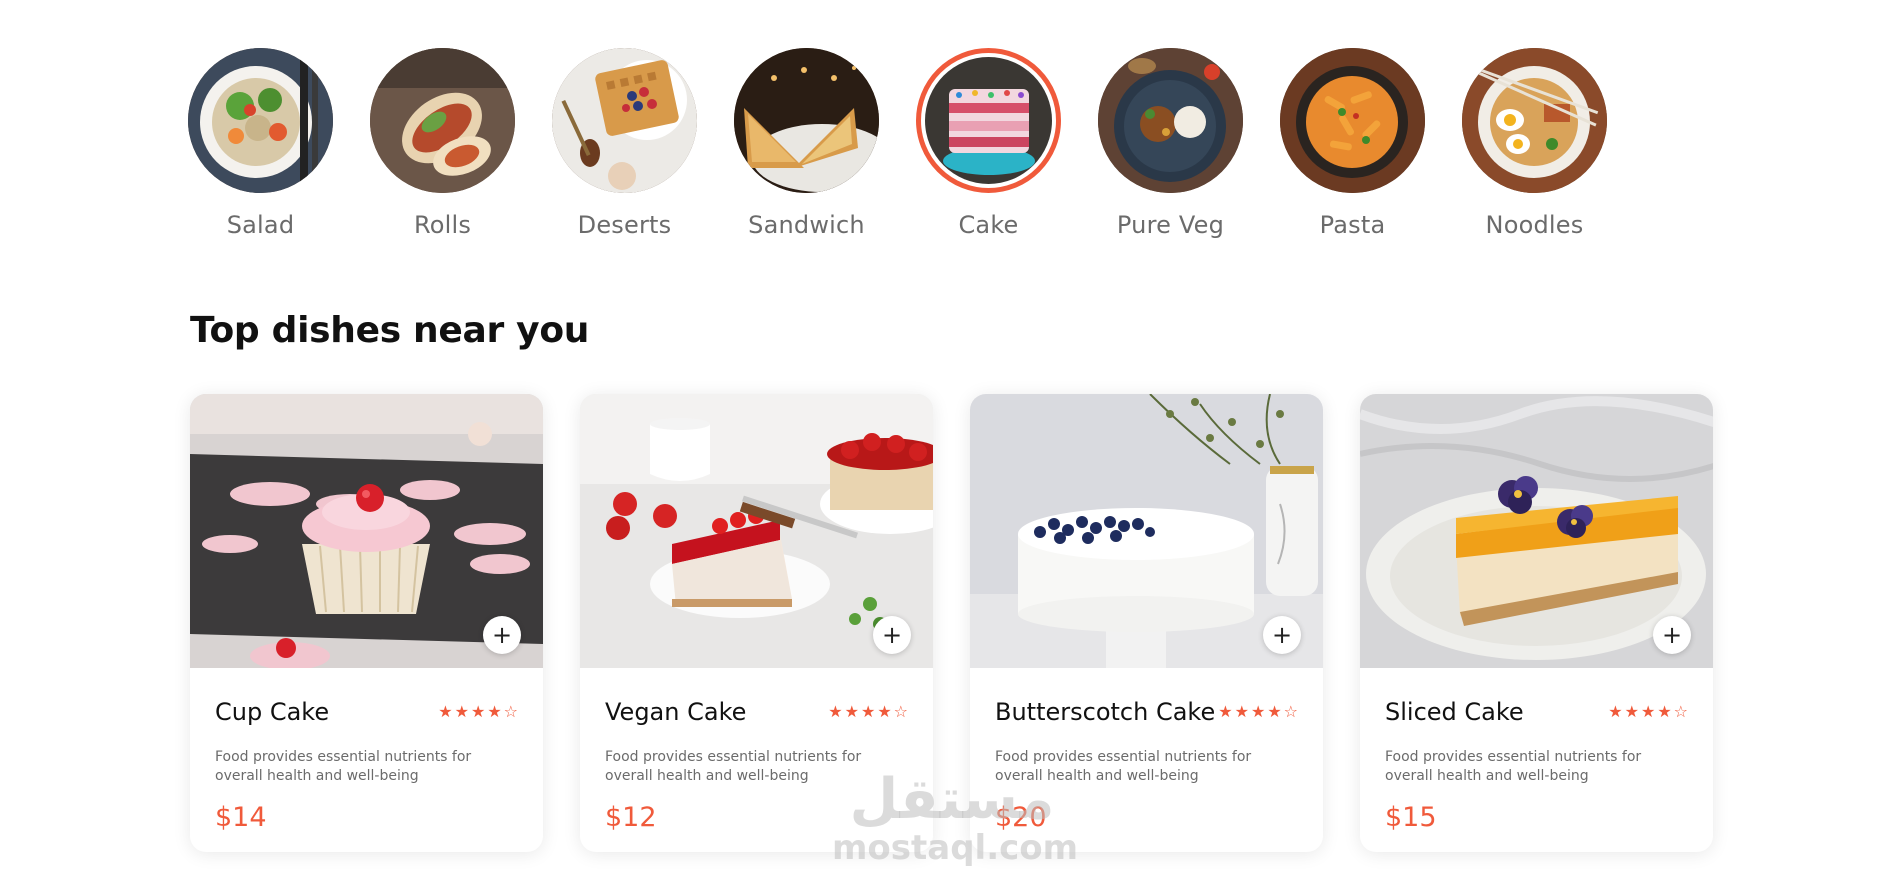 The image size is (1893, 895). What do you see at coordinates (676, 712) in the screenshot?
I see `dish-name: Vegan Cake` at bounding box center [676, 712].